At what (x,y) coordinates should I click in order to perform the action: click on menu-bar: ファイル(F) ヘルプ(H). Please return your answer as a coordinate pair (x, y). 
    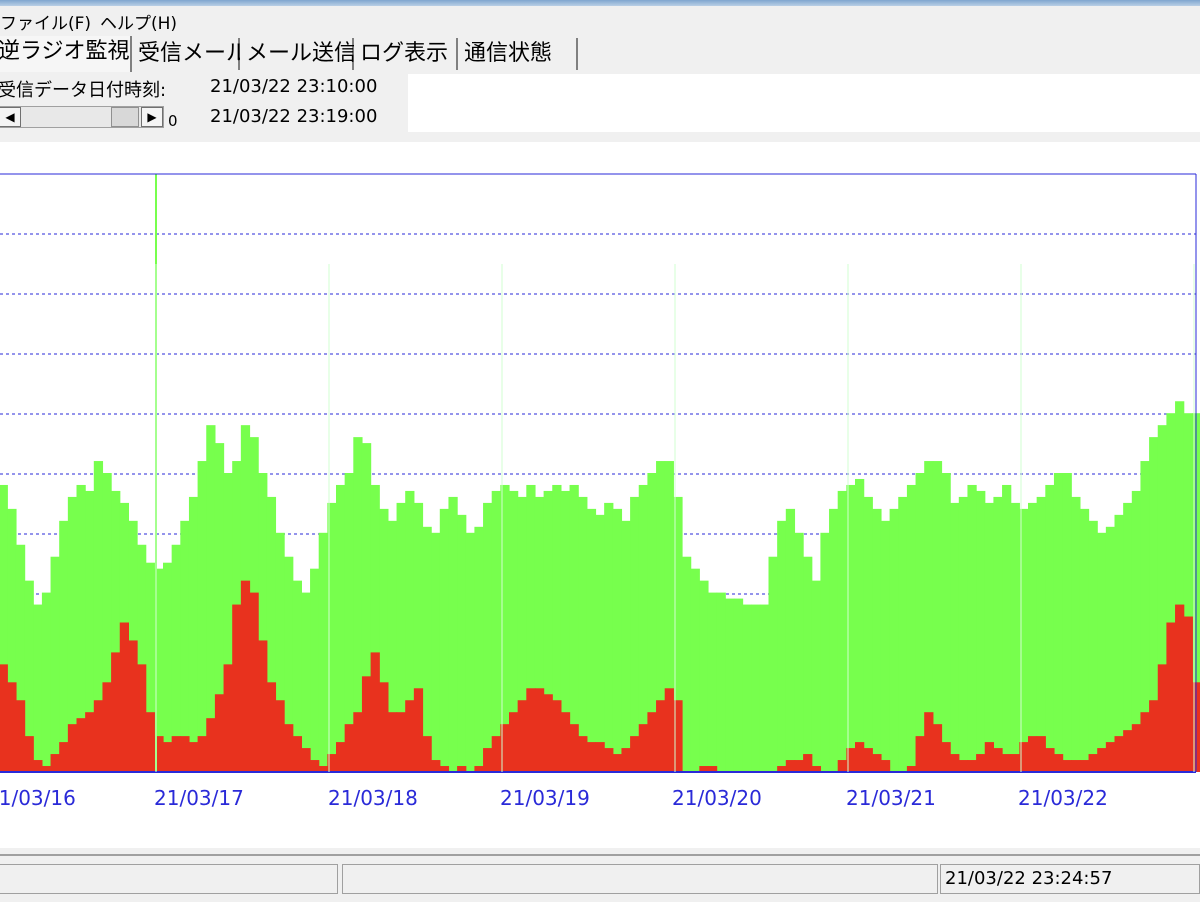
    Looking at the image, I should click on (600, 20).